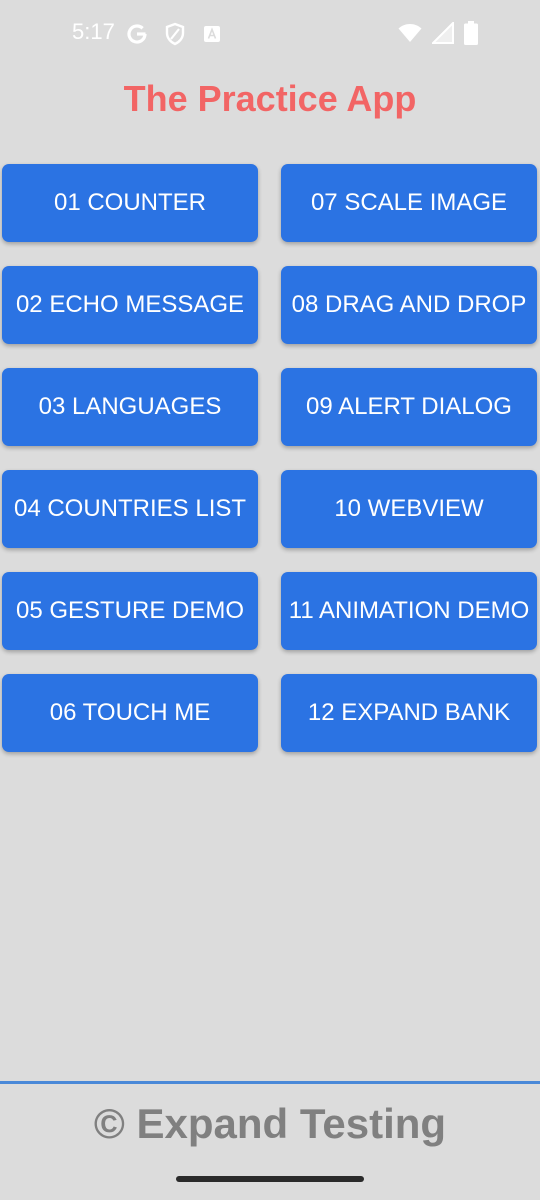 The image size is (540, 1200). Describe the element at coordinates (410, 33) in the screenshot. I see `wifi-icon` at that location.